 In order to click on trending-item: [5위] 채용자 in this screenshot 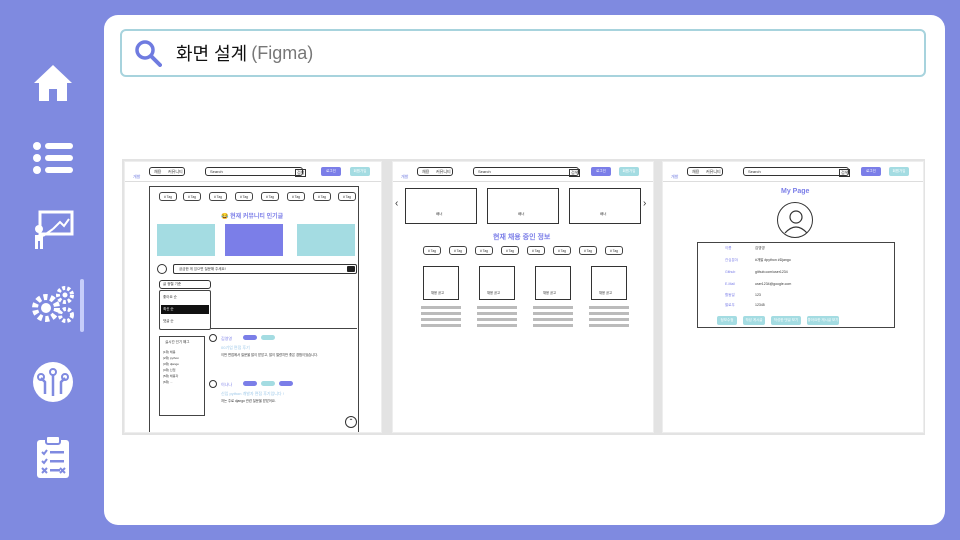, I will do `click(170, 376)`.